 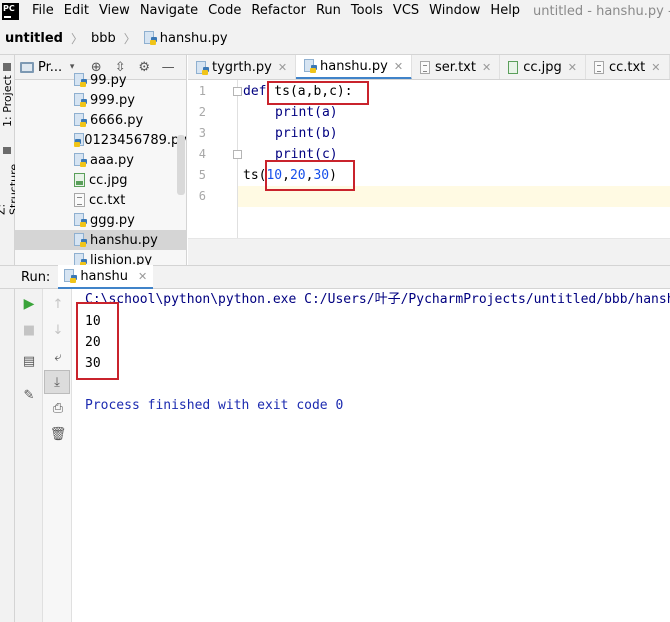 I want to click on left-tool-strip: 1: Project Z: Structure, so click(x=10, y=160).